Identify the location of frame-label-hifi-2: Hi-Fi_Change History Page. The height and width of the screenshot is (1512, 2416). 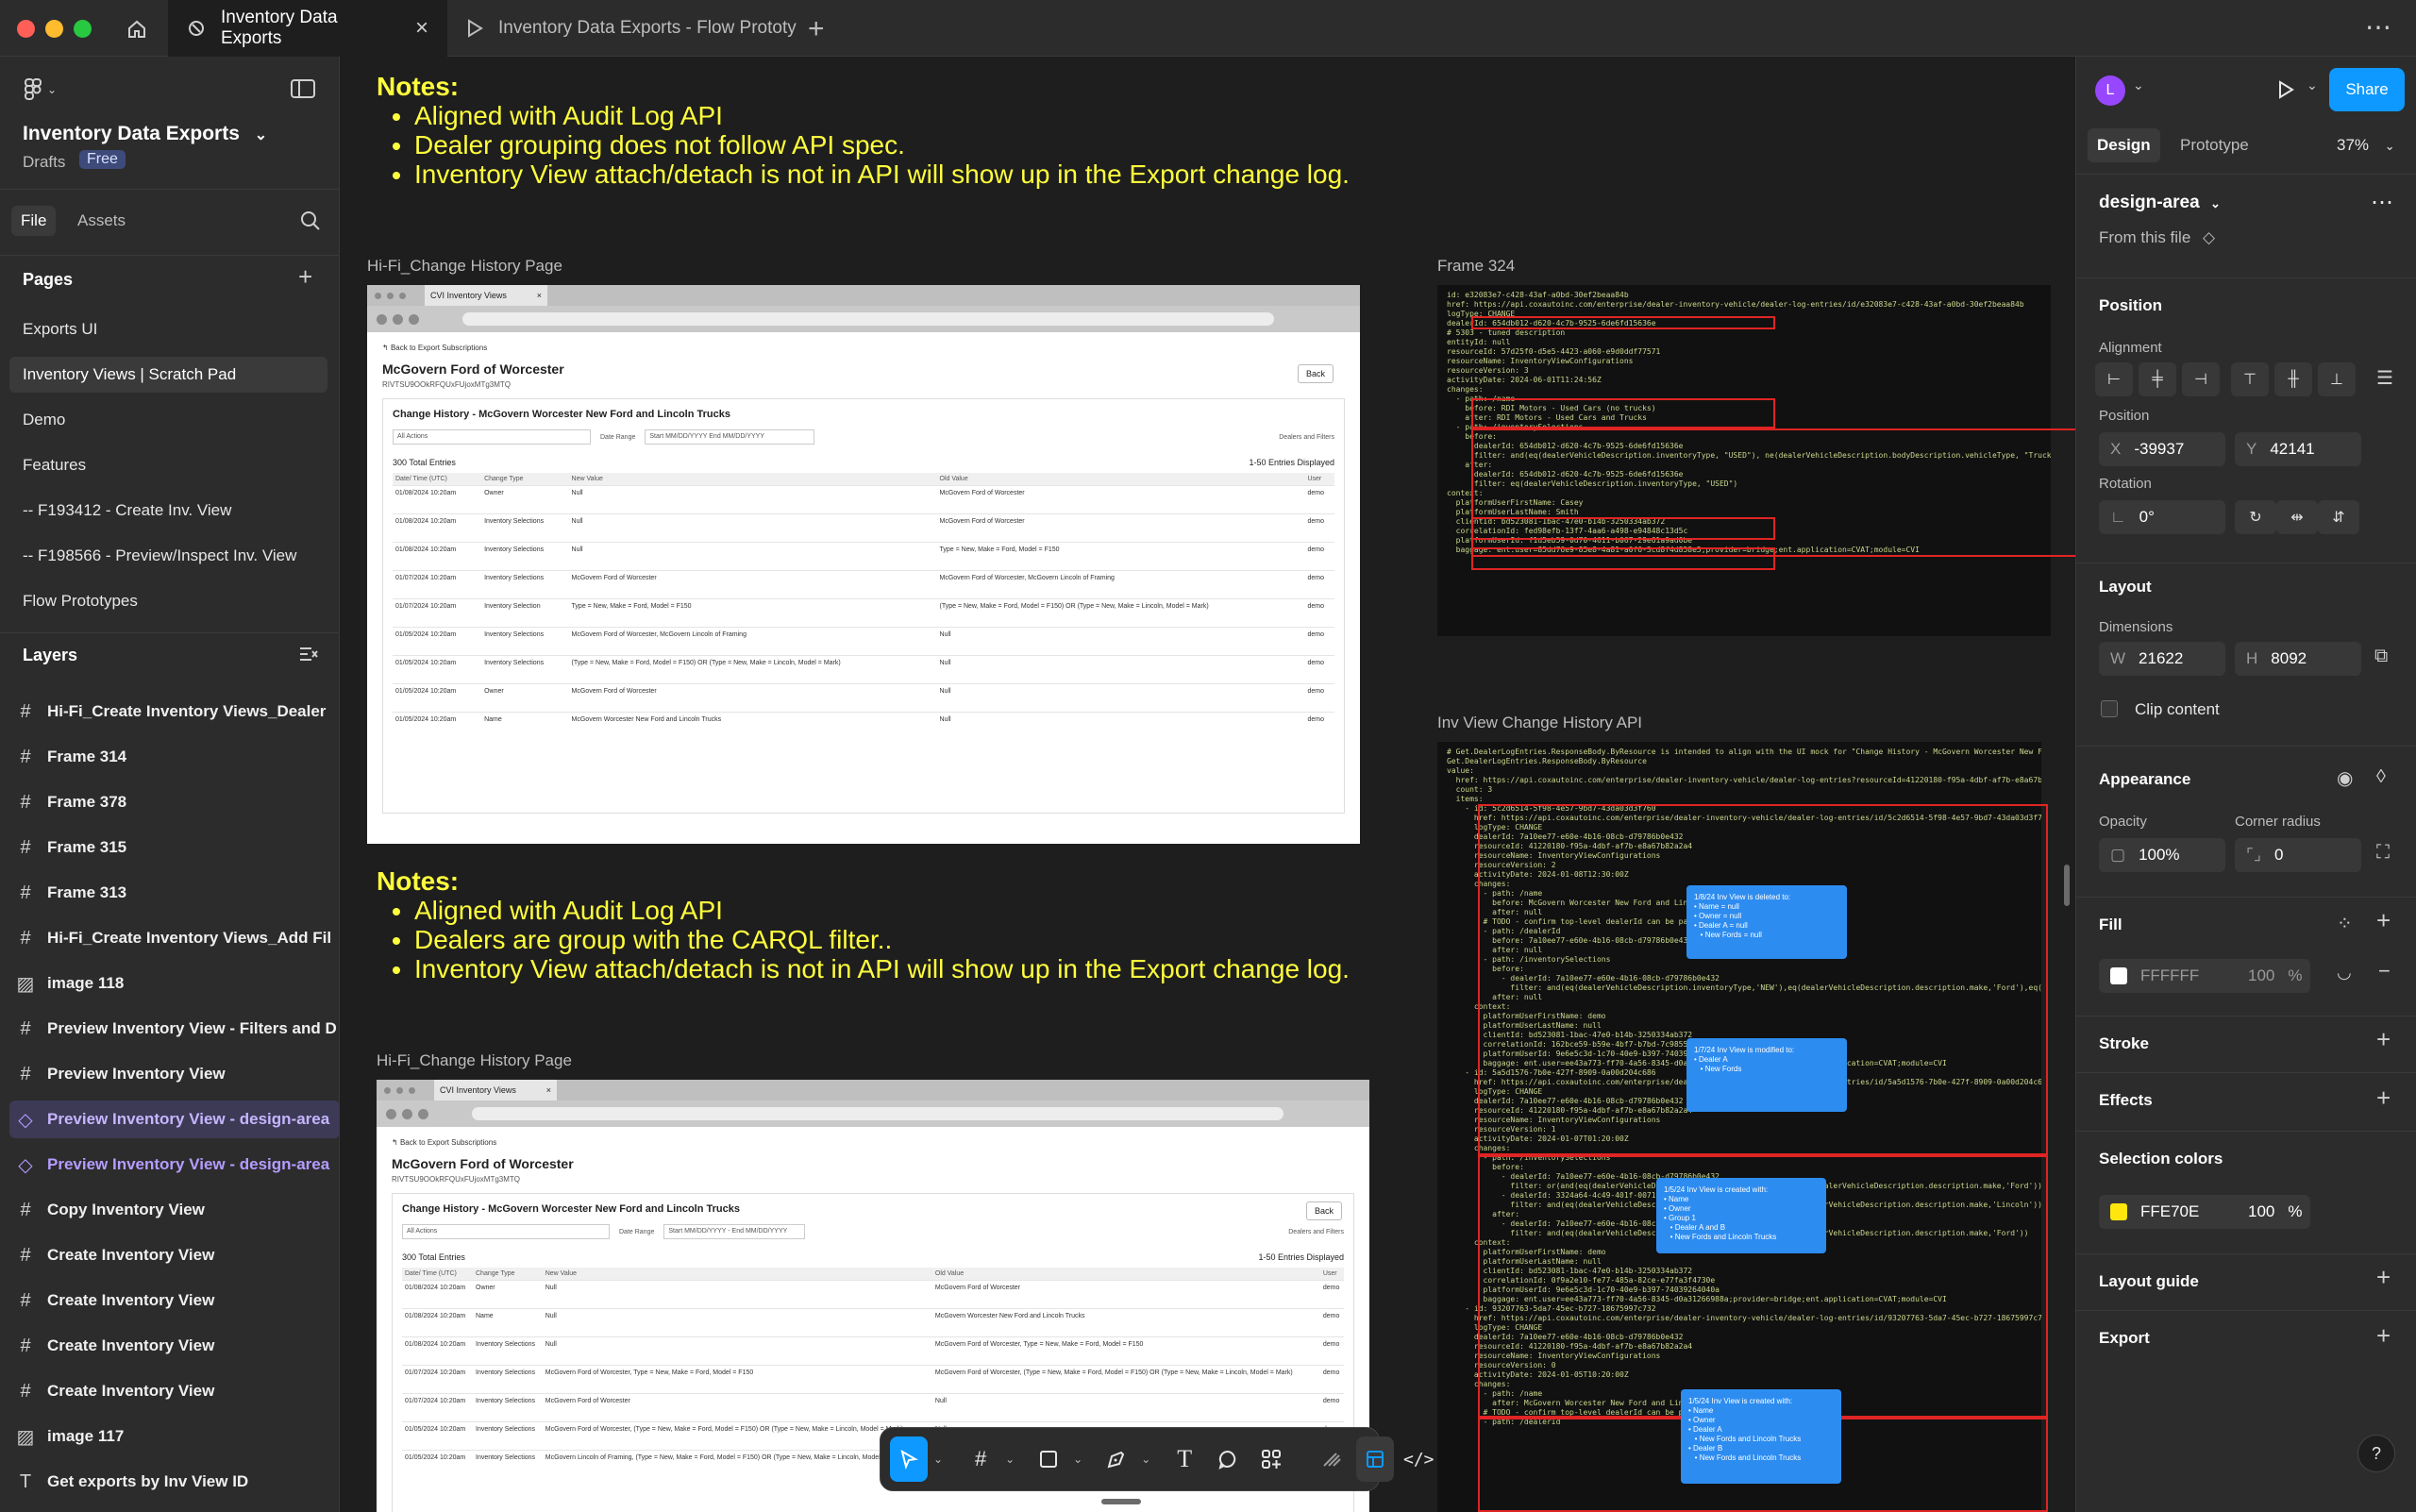
(474, 1060).